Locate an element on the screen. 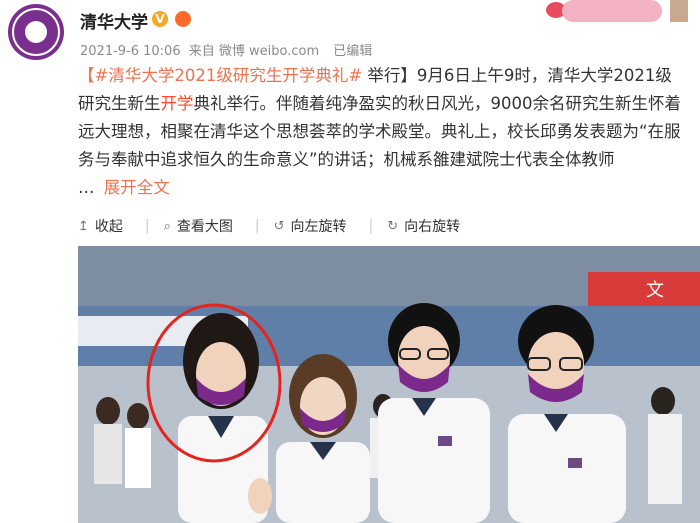 This screenshot has height=523, width=700. view-large-label: 查看大图 is located at coordinates (204, 227).